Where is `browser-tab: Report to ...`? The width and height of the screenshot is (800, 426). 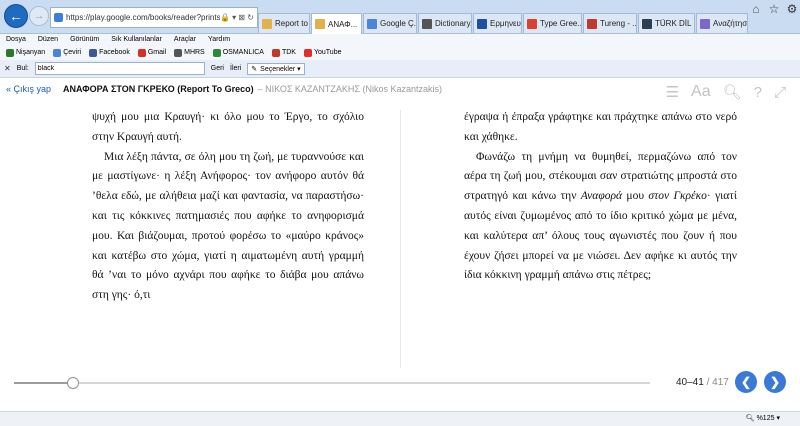
browser-tab: Report to ... is located at coordinates (284, 23).